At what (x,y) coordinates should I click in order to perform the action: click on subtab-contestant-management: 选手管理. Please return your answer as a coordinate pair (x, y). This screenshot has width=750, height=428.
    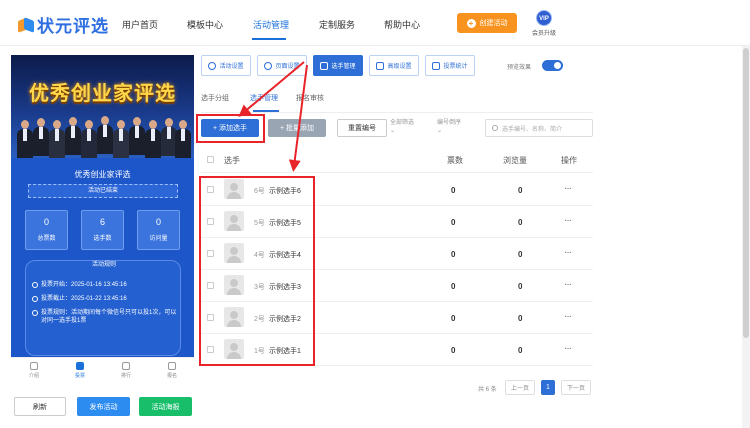
    Looking at the image, I should click on (264, 98).